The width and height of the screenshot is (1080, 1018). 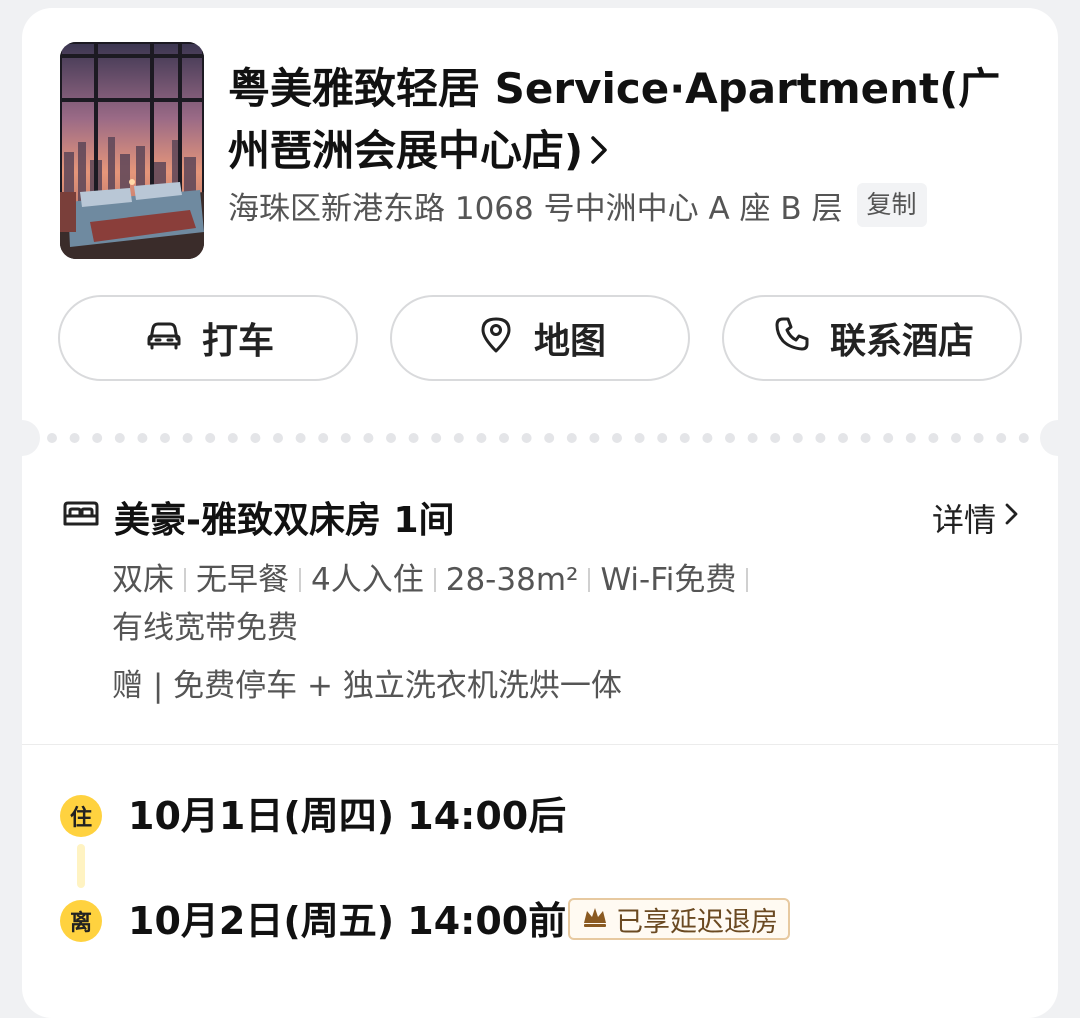 What do you see at coordinates (538, 438) in the screenshot?
I see `dotted-divider` at bounding box center [538, 438].